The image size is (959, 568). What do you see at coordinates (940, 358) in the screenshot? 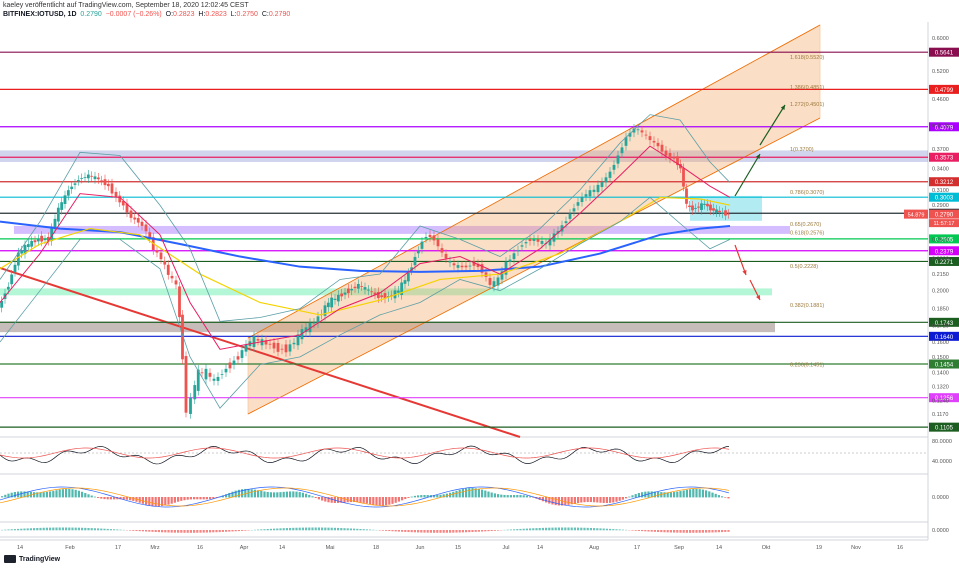
I see `y-tick-label: 0.1500` at bounding box center [940, 358].